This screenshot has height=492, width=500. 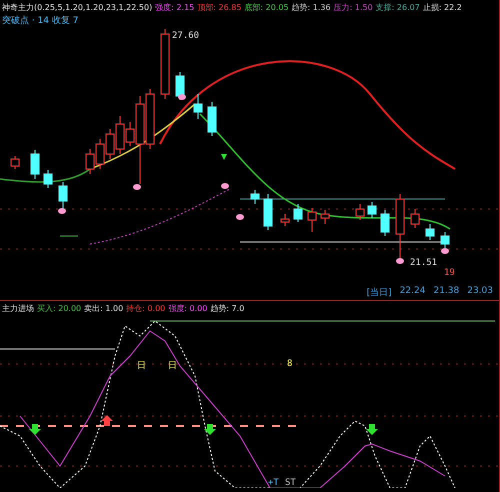 I want to click on indicator-value: 压力: 1.50, so click(x=353, y=7).